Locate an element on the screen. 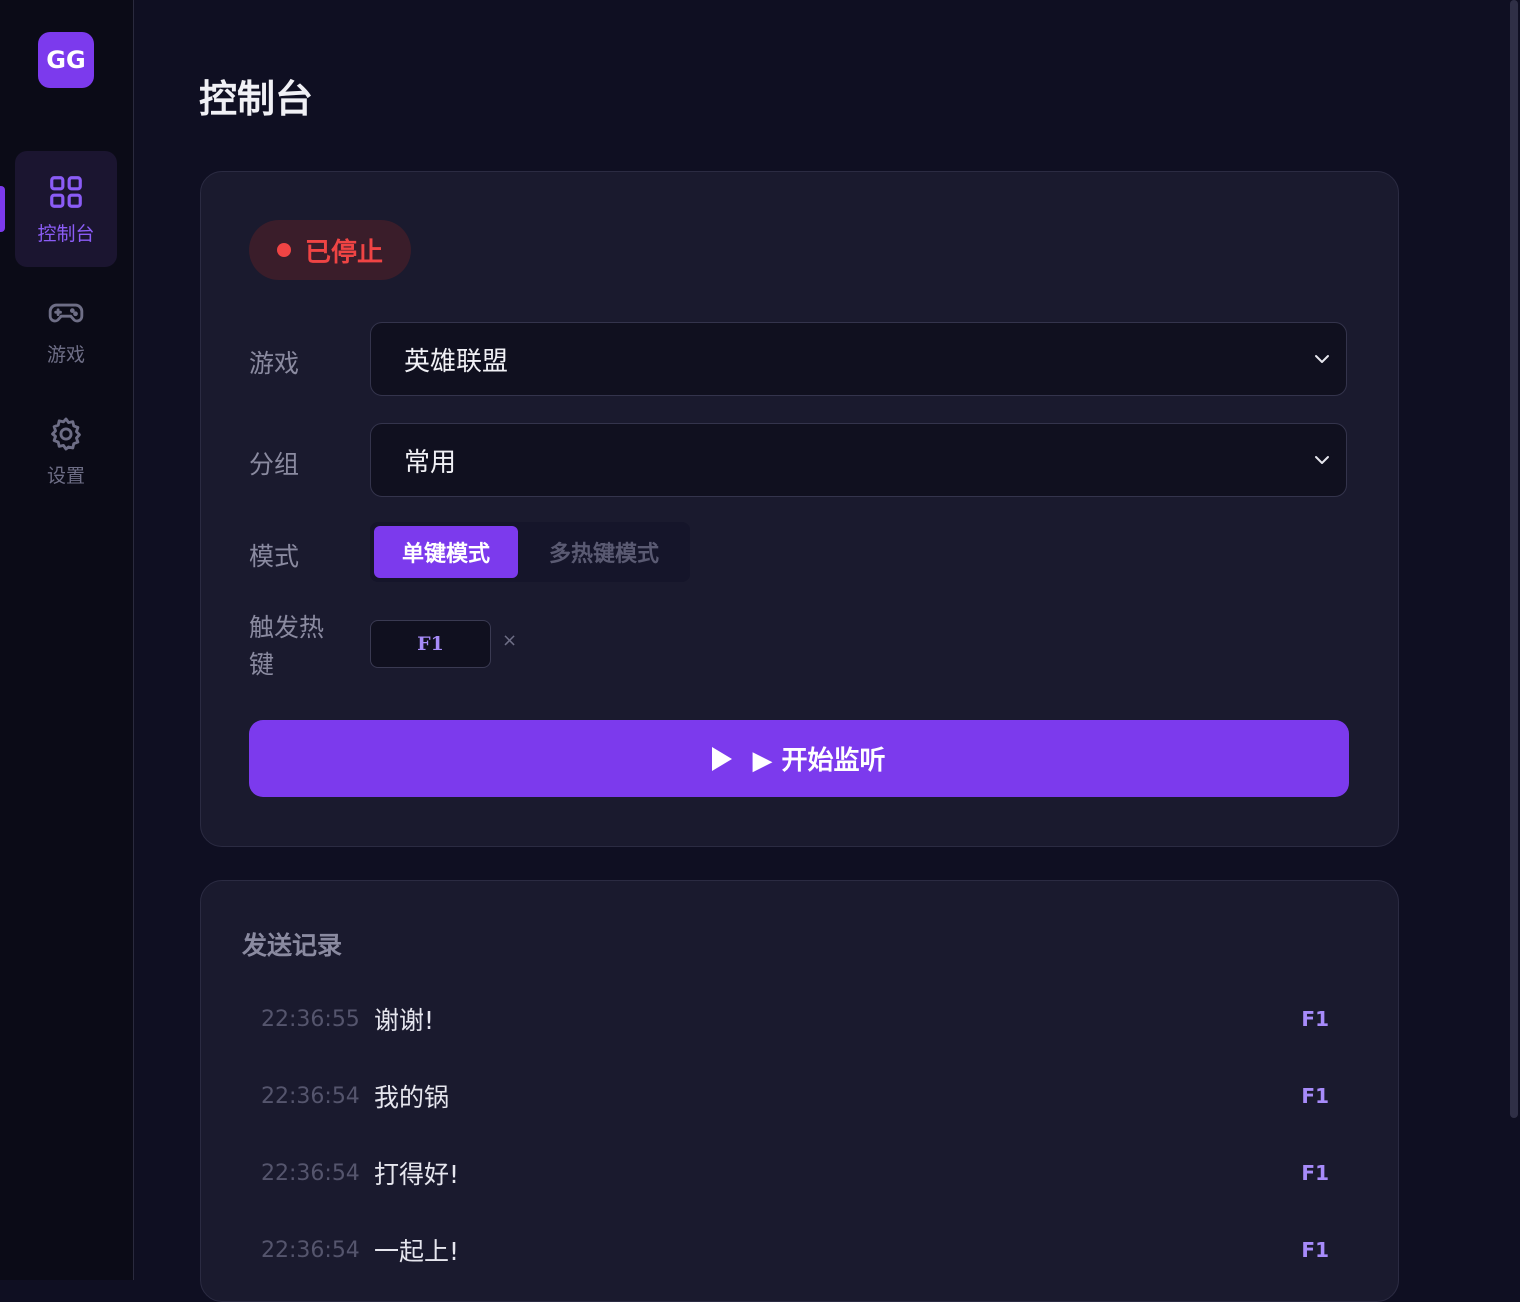 The width and height of the screenshot is (1520, 1302). vertical-scrollbar is located at coordinates (1514, 560).